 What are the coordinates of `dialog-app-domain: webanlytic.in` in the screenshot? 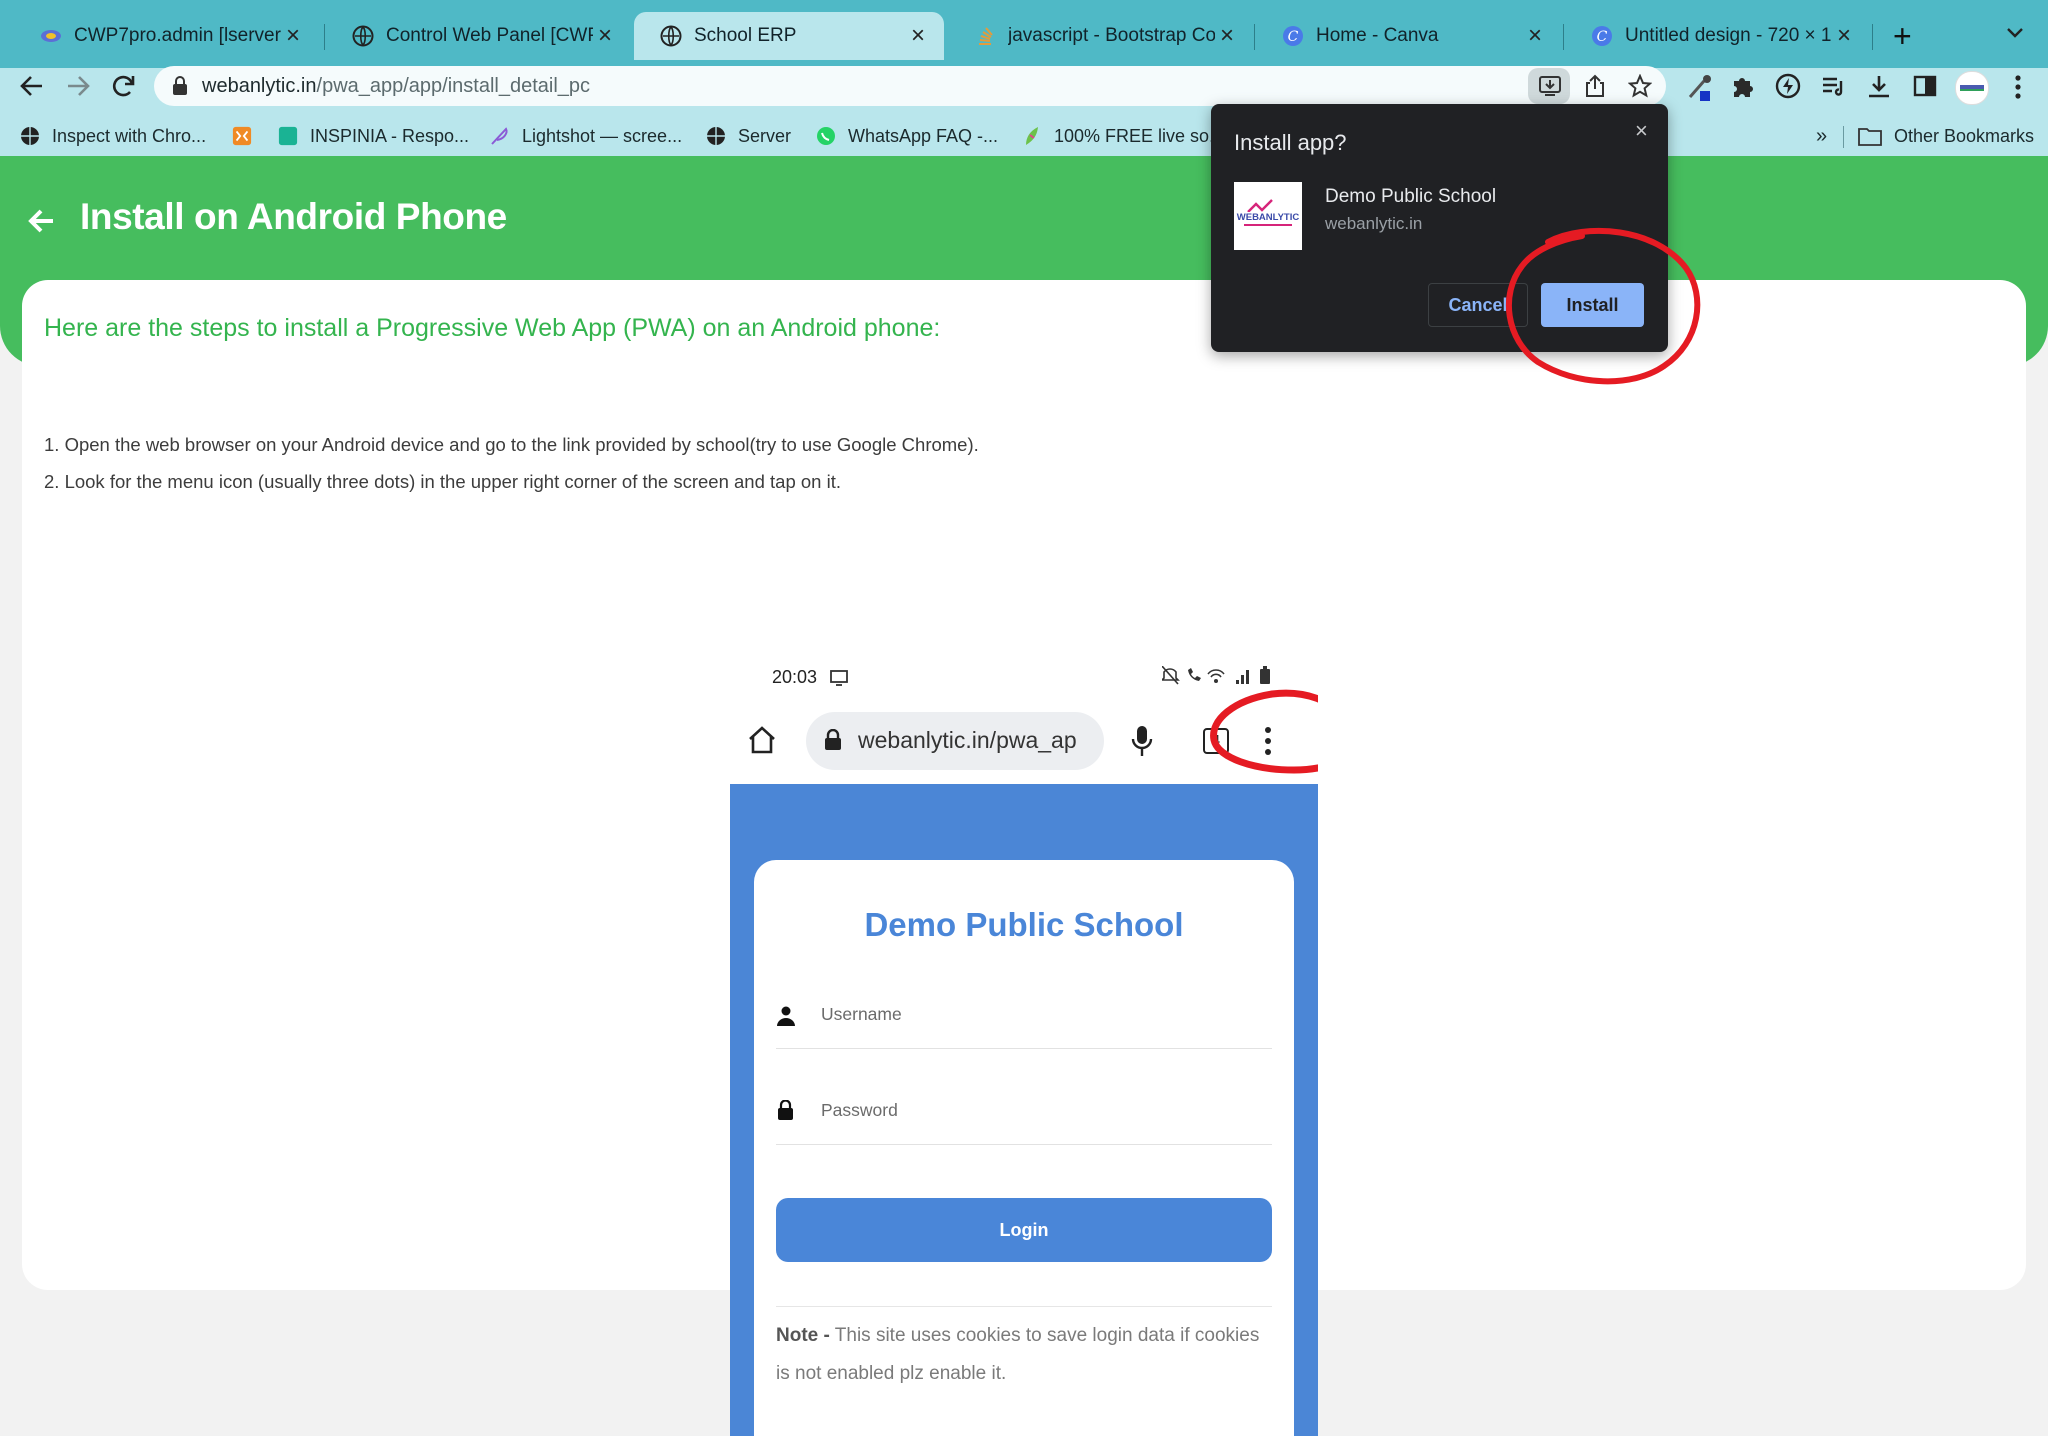 It's located at (1374, 223).